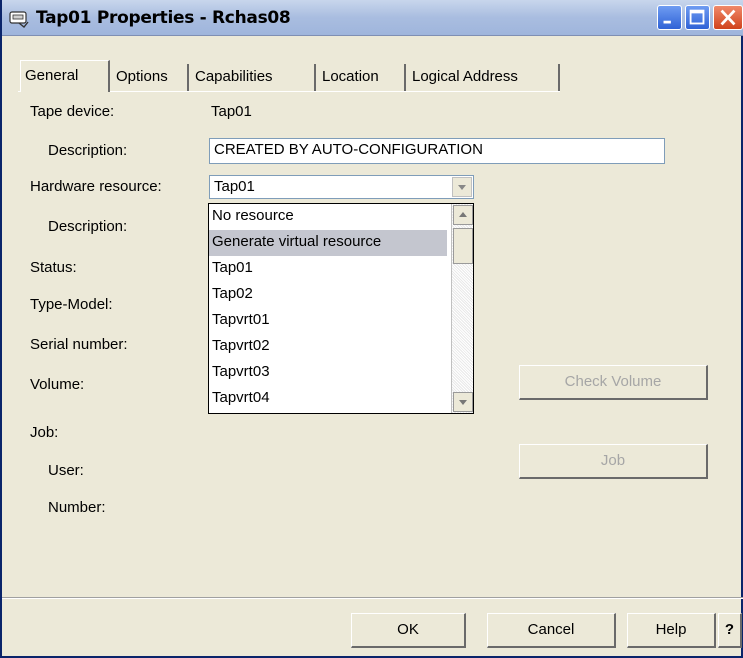 The width and height of the screenshot is (743, 658). I want to click on dropdown-option-label: Generate virtual resource, so click(297, 241).